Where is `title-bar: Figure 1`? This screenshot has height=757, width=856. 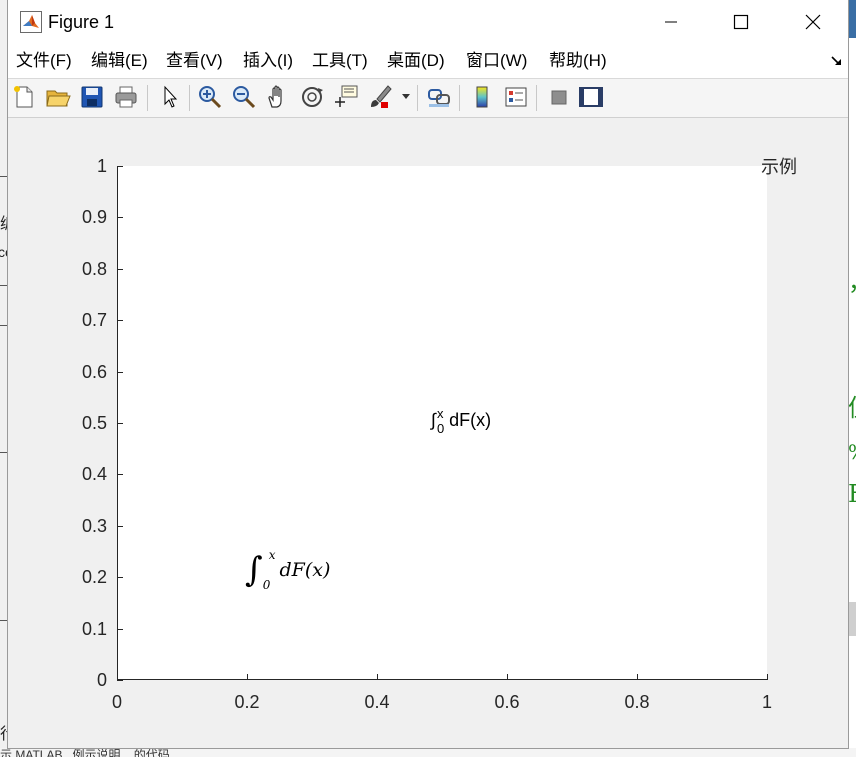
title-bar: Figure 1 is located at coordinates (428, 22).